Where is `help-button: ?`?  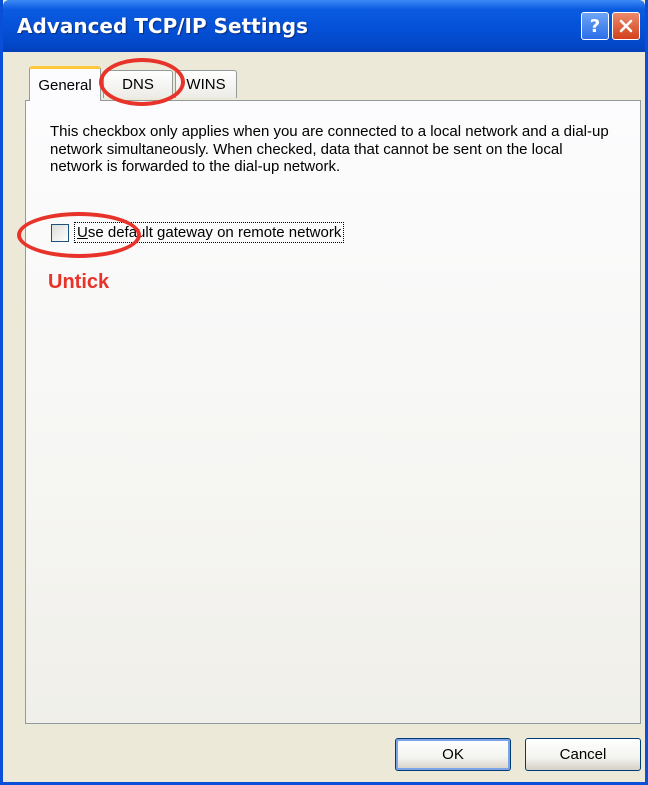
help-button: ? is located at coordinates (595, 26).